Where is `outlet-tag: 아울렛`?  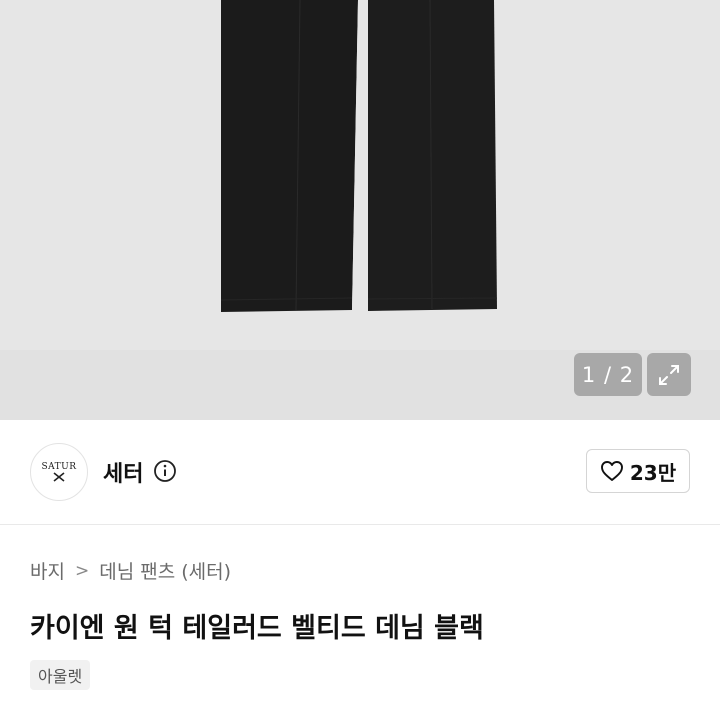 outlet-tag: 아울렛 is located at coordinates (60, 675).